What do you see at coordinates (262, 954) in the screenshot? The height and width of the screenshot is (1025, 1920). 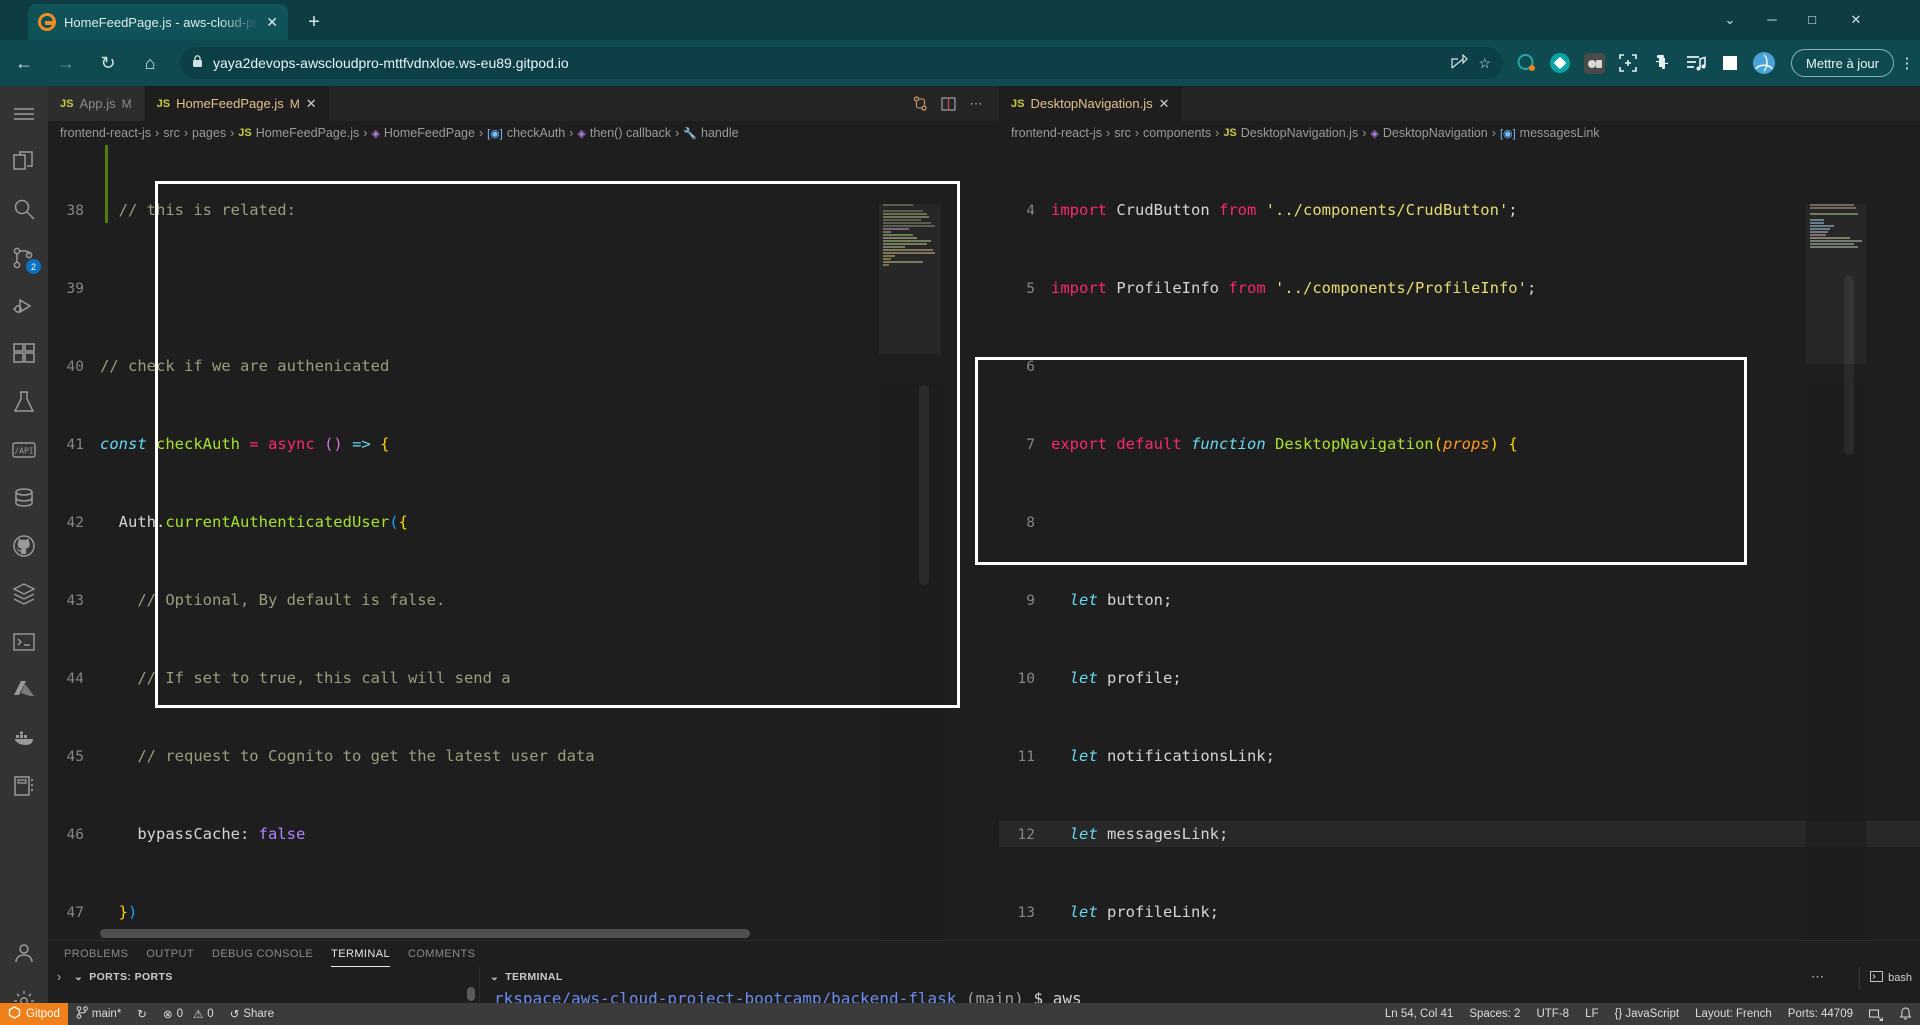 I see `tab-debug-console: DEBUG CONSOLE` at bounding box center [262, 954].